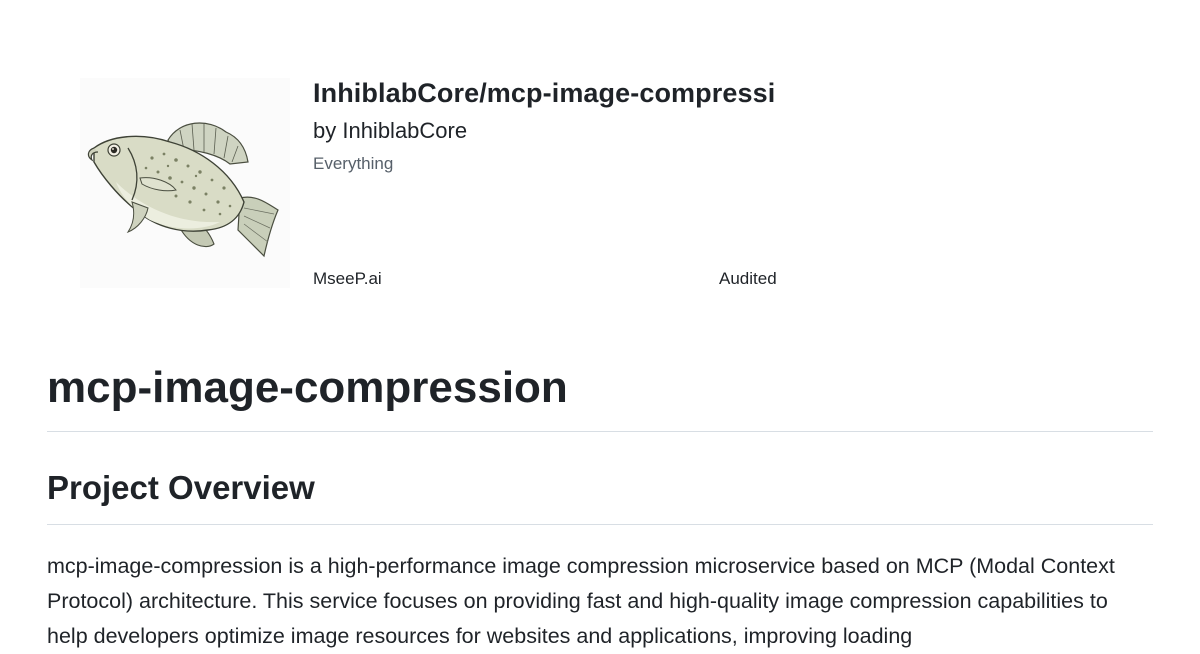  What do you see at coordinates (544, 93) in the screenshot?
I see `repo-title: InhiblabCore/mcp-image-compressi` at bounding box center [544, 93].